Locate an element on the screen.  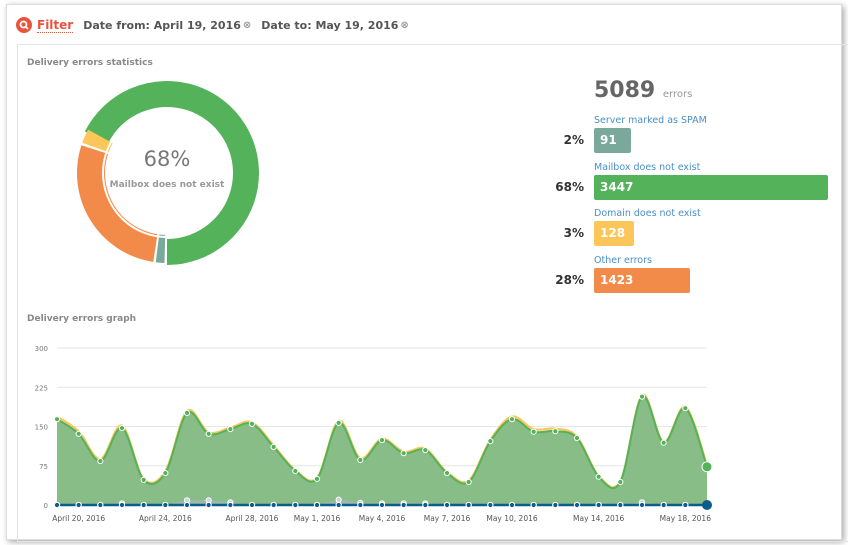
legend-pct: 68% is located at coordinates (569, 187).